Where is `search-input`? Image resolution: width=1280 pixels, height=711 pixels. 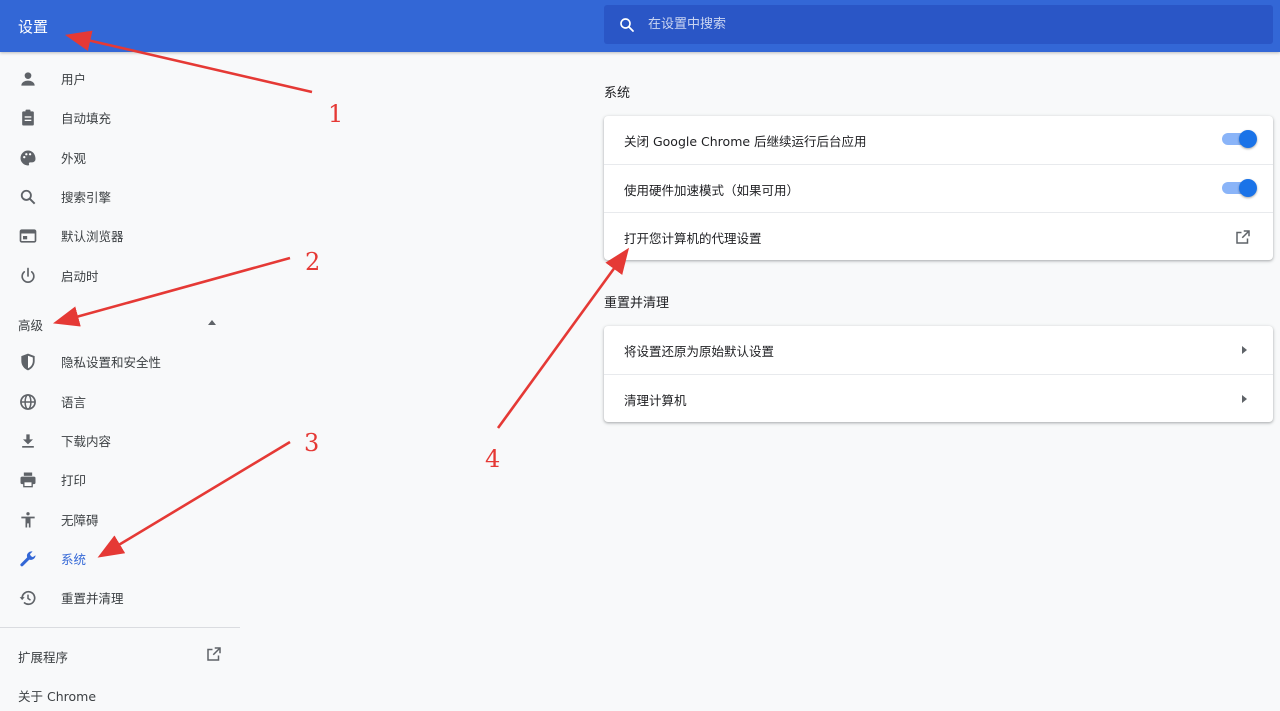 search-input is located at coordinates (948, 24).